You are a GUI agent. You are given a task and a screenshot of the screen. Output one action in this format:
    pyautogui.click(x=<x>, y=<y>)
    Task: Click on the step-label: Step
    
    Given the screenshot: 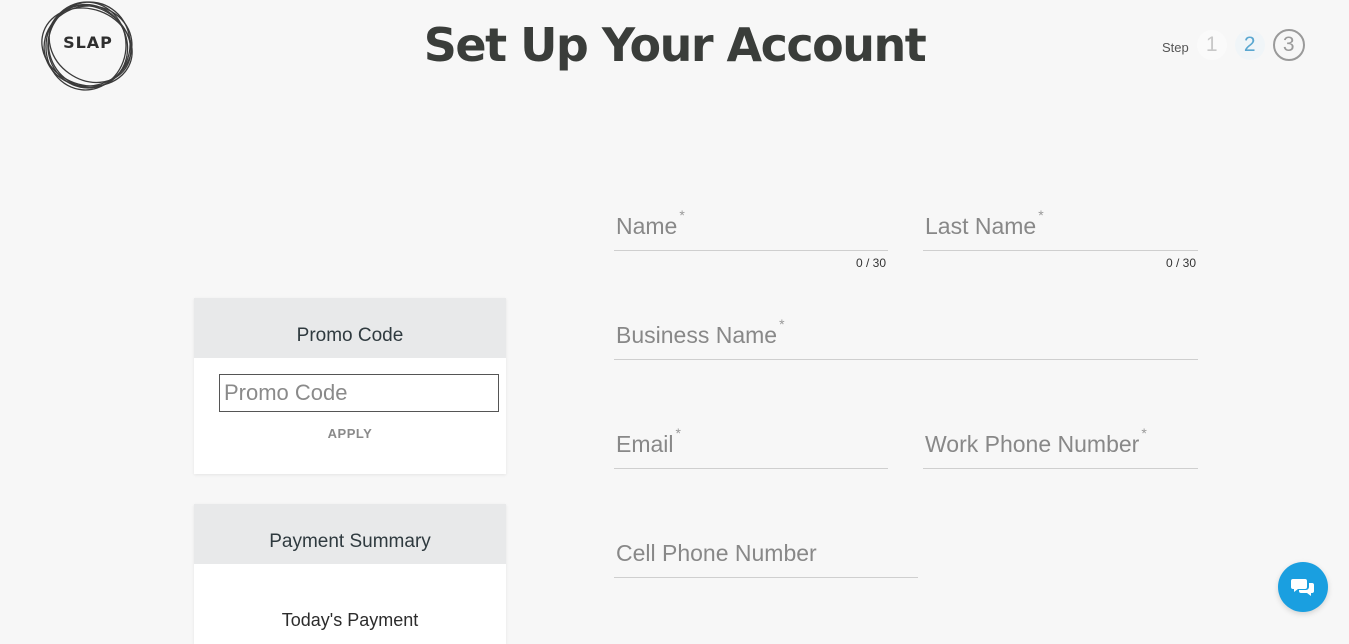 What is the action you would take?
    pyautogui.click(x=1175, y=47)
    